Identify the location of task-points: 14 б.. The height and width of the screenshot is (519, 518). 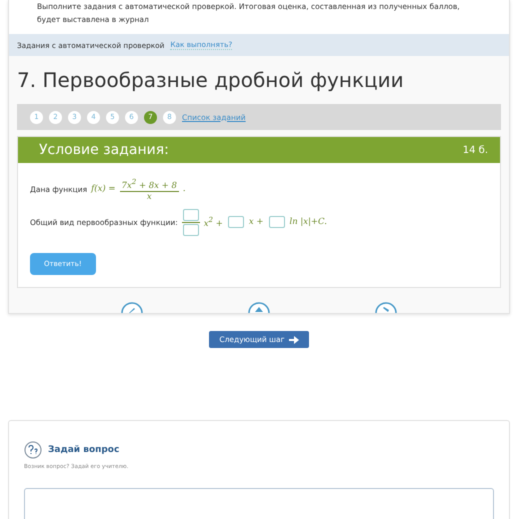
(475, 150).